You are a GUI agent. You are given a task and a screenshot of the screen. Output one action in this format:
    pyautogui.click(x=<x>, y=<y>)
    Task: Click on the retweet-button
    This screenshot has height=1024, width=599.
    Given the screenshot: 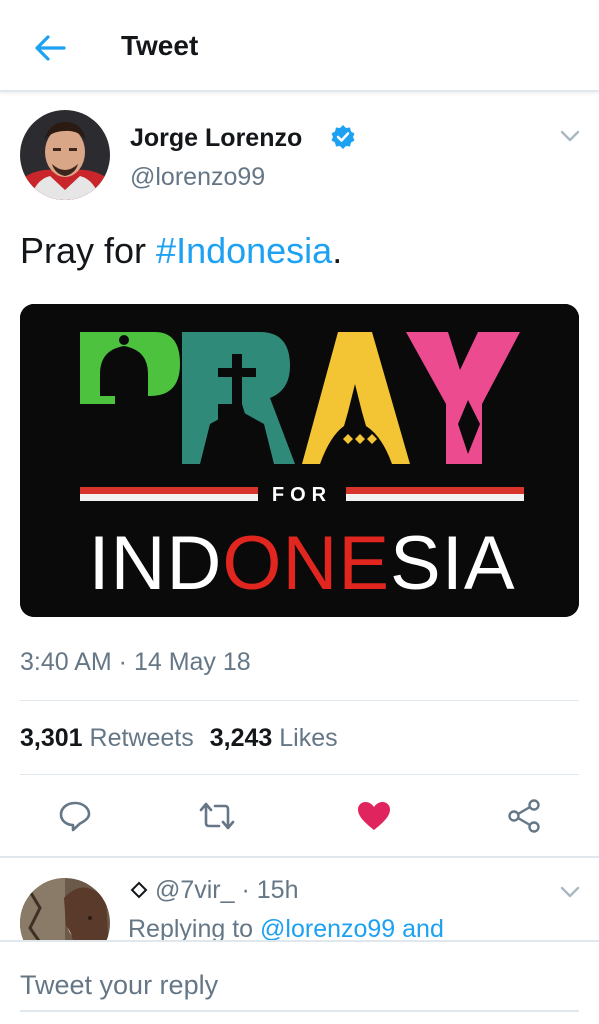 What is the action you would take?
    pyautogui.click(x=217, y=816)
    